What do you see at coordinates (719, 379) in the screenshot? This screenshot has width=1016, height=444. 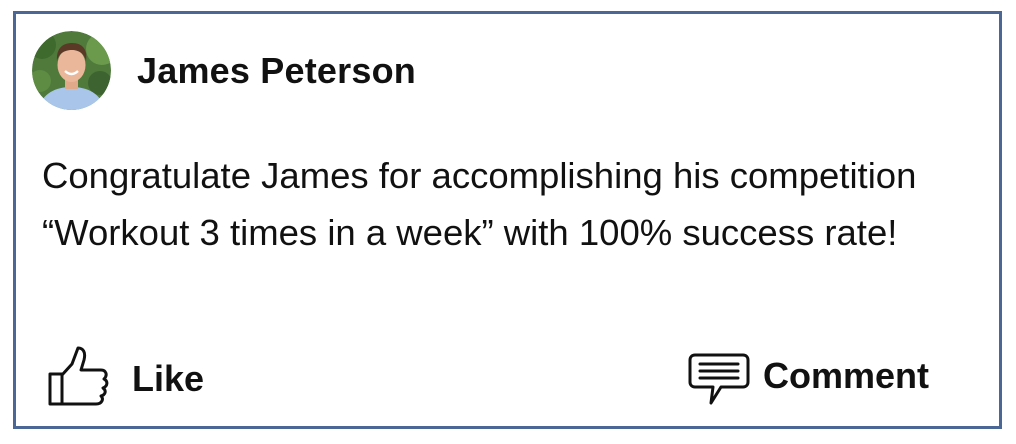 I see `speech-bubble-icon` at bounding box center [719, 379].